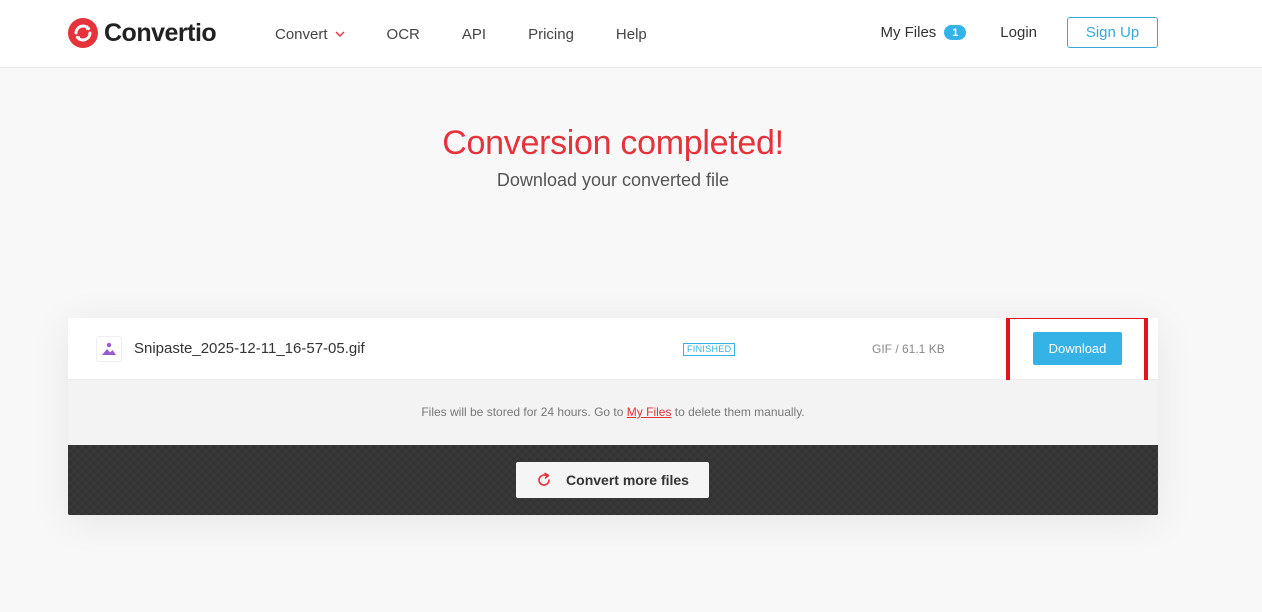 The height and width of the screenshot is (612, 1262). Describe the element at coordinates (301, 34) in the screenshot. I see `nav-convert-label: Convert` at that location.